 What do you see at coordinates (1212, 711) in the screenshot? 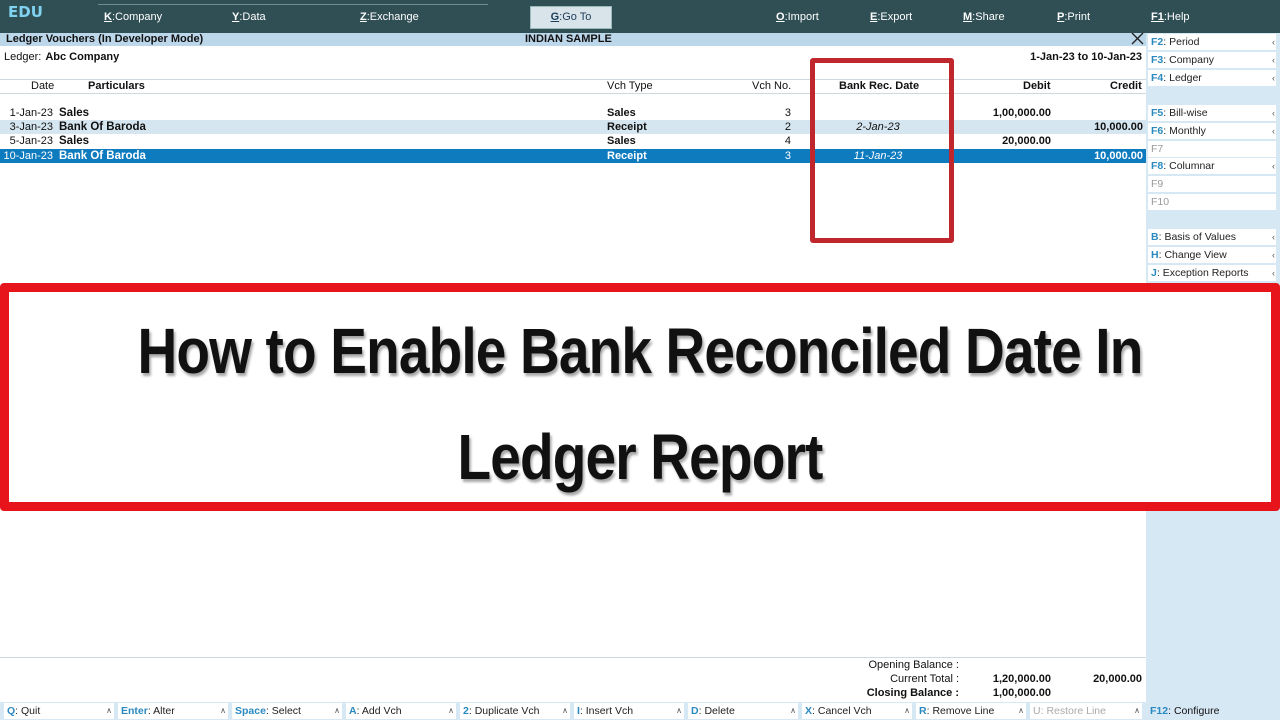
I see `configure-button: F12: Configure` at bounding box center [1212, 711].